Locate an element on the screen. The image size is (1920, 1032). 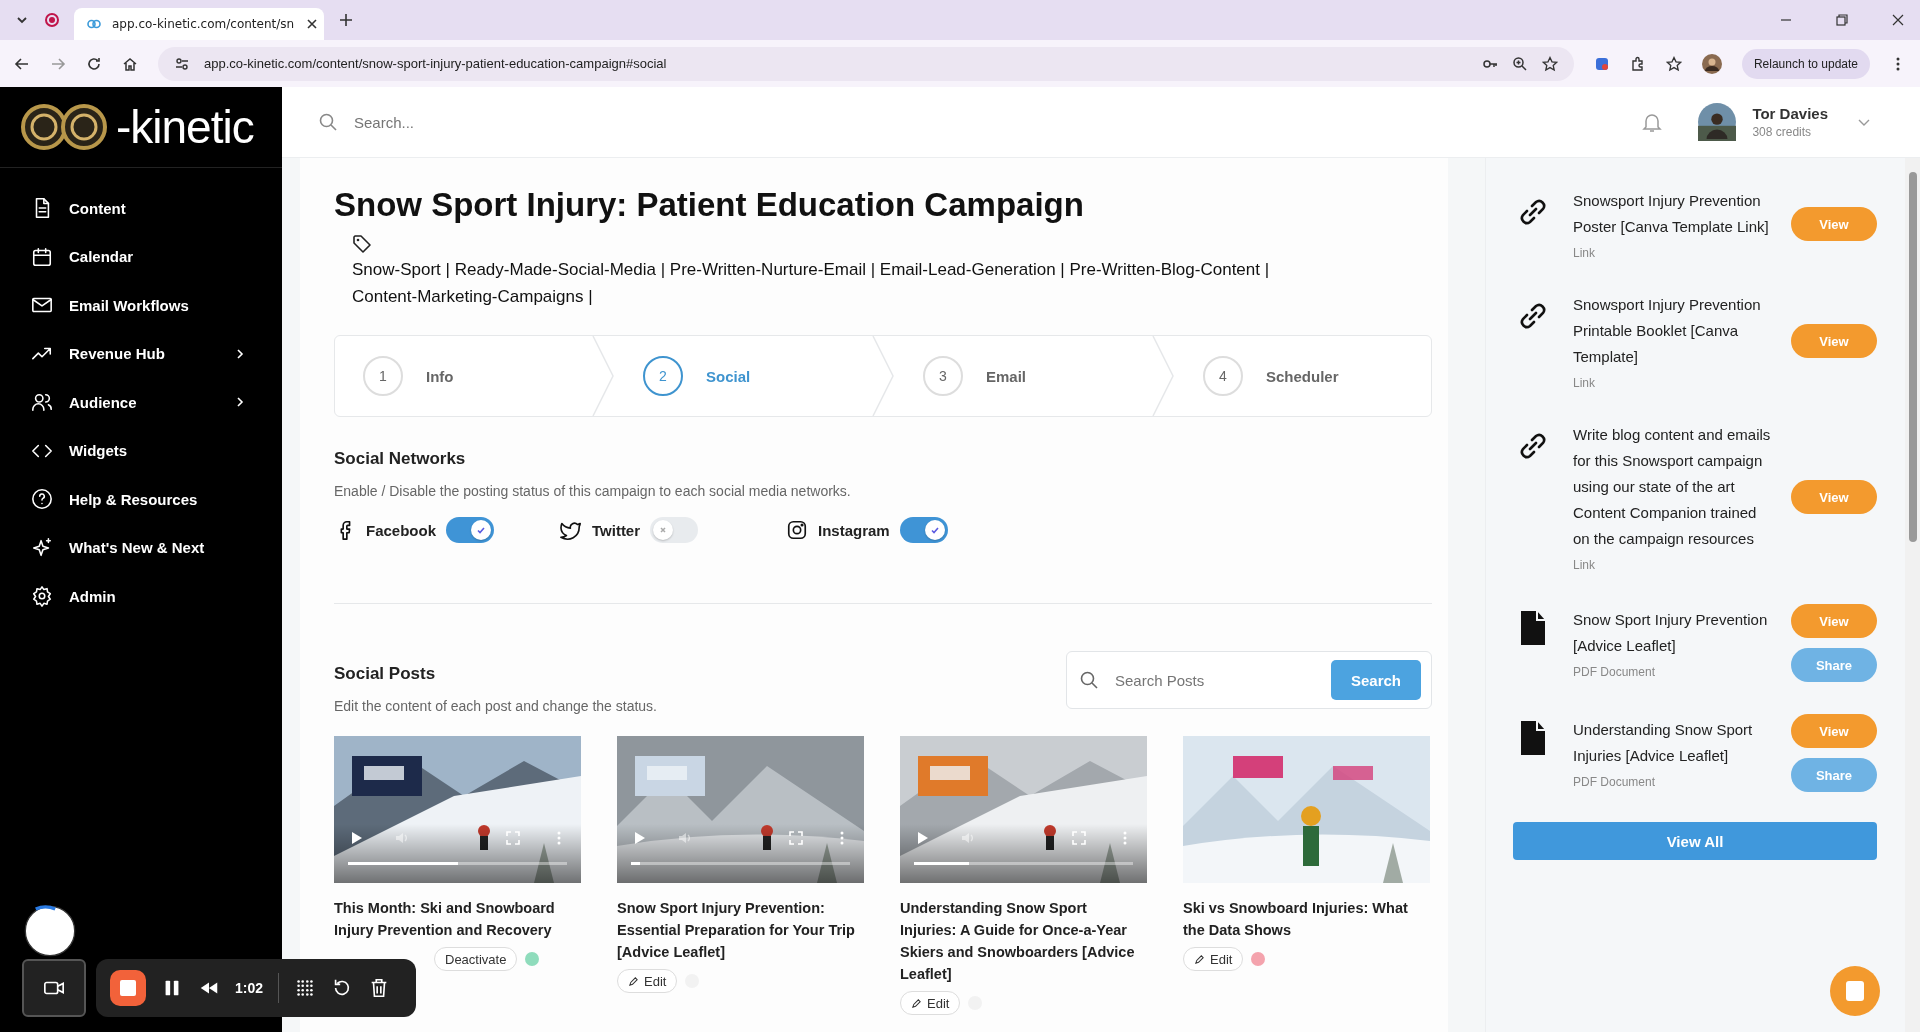
resource-title: Snowsport Injury Prevention Printable Booklet [Canva Template] is located at coordinates (1667, 331).